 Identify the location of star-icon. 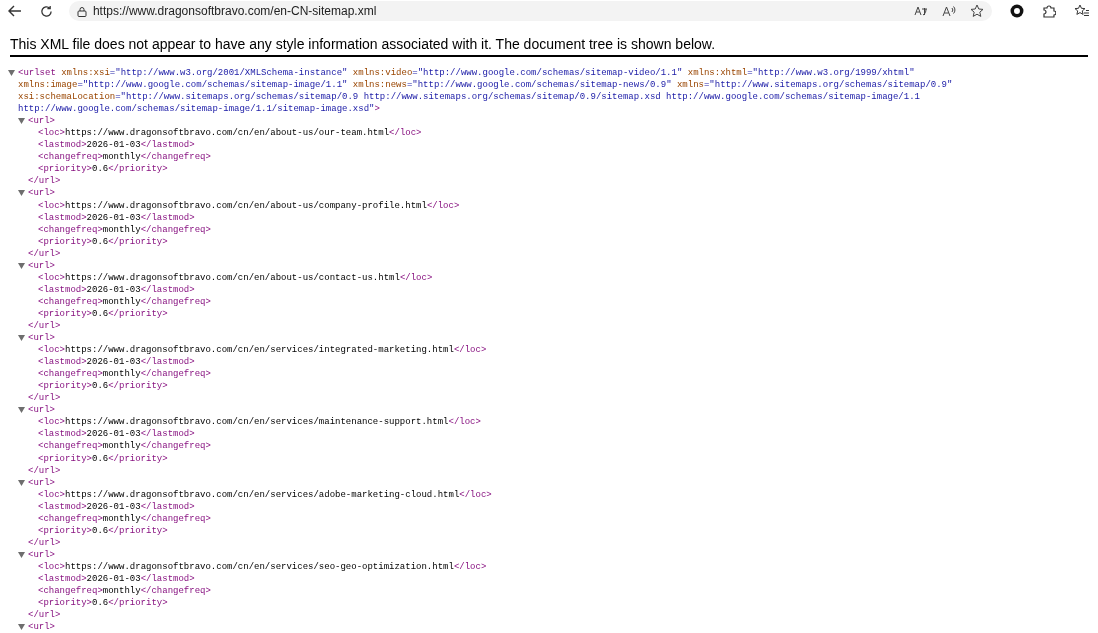
(977, 11).